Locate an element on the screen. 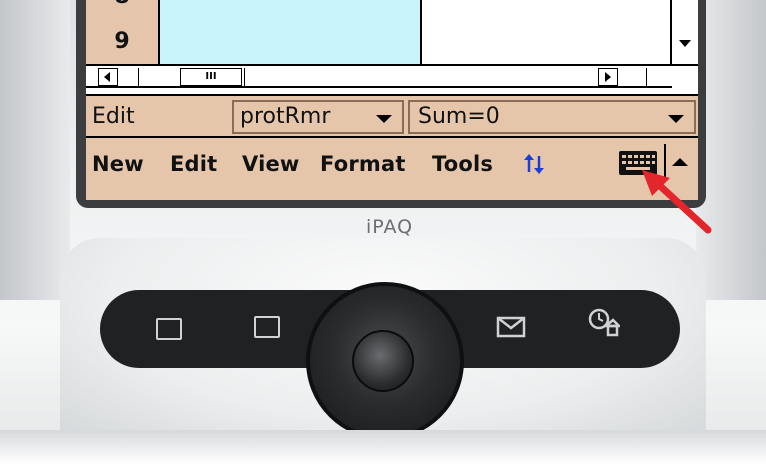 The height and width of the screenshot is (464, 766). brand-logo: iPAQ is located at coordinates (390, 227).